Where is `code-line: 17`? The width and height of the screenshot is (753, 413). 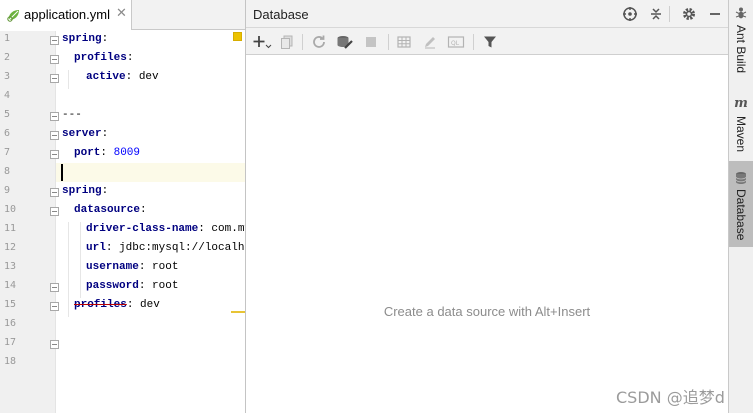 code-line: 17 is located at coordinates (122, 344).